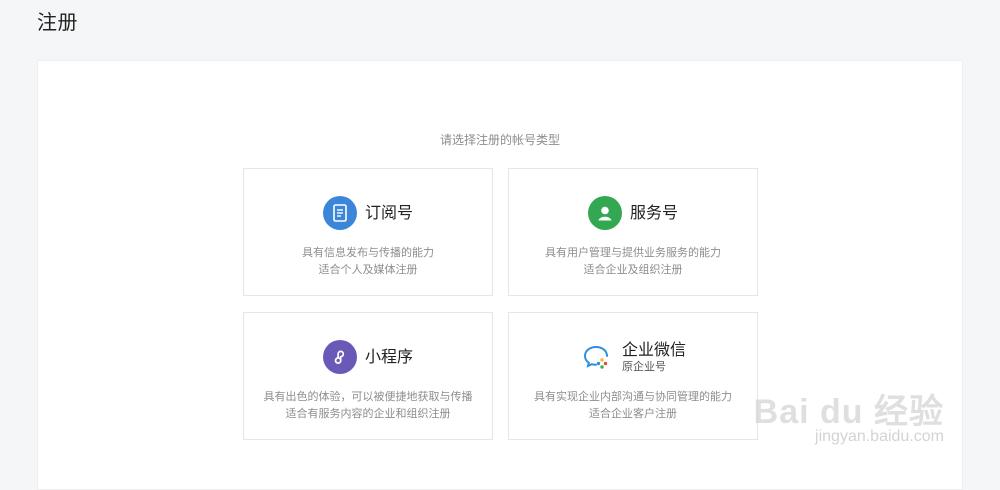 The height and width of the screenshot is (490, 1000). I want to click on card-desc-line: 具有信息发布与传播的能力, so click(368, 252).